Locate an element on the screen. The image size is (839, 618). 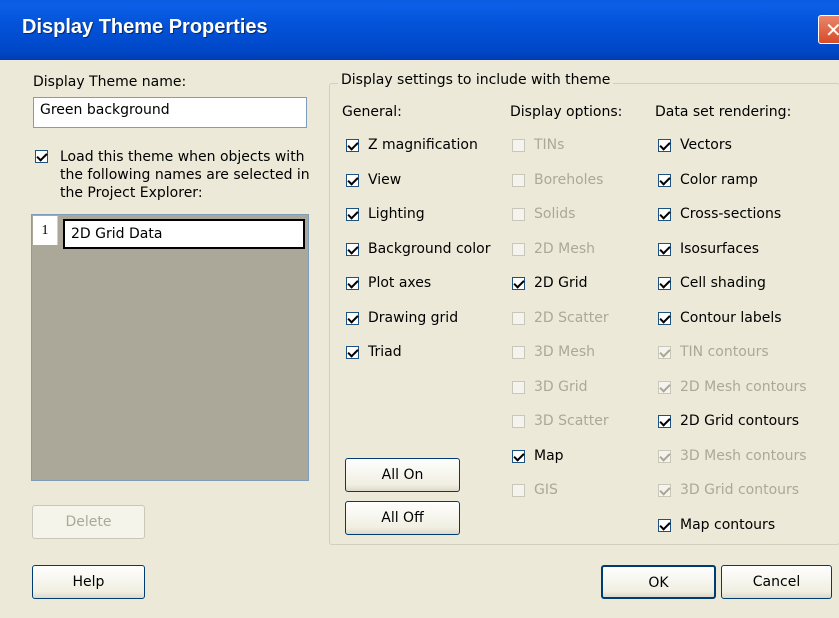
display-option-label: 3D Grid is located at coordinates (561, 386).